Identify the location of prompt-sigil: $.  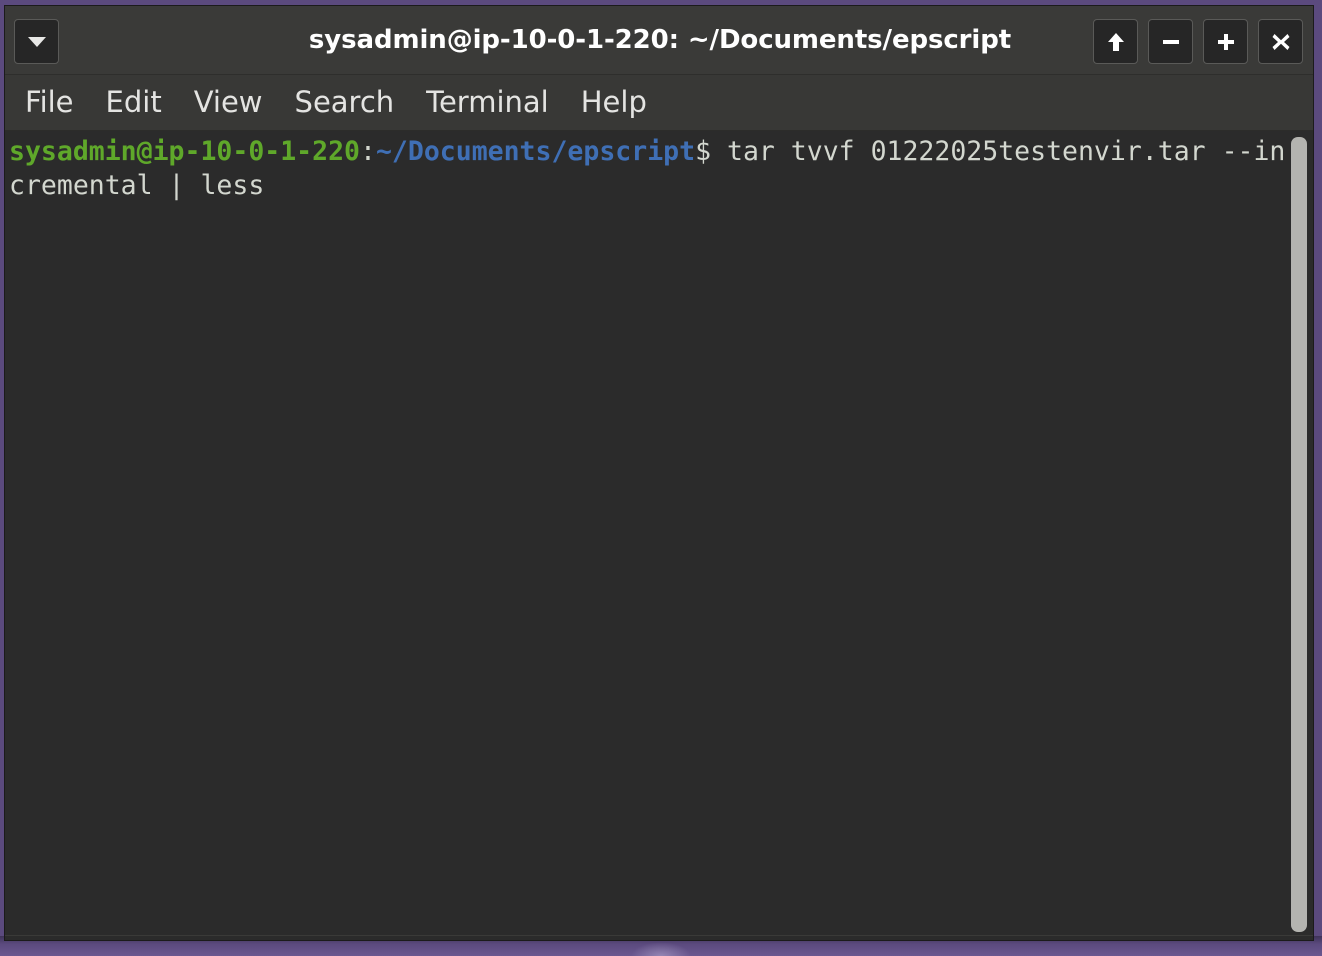
(711, 151).